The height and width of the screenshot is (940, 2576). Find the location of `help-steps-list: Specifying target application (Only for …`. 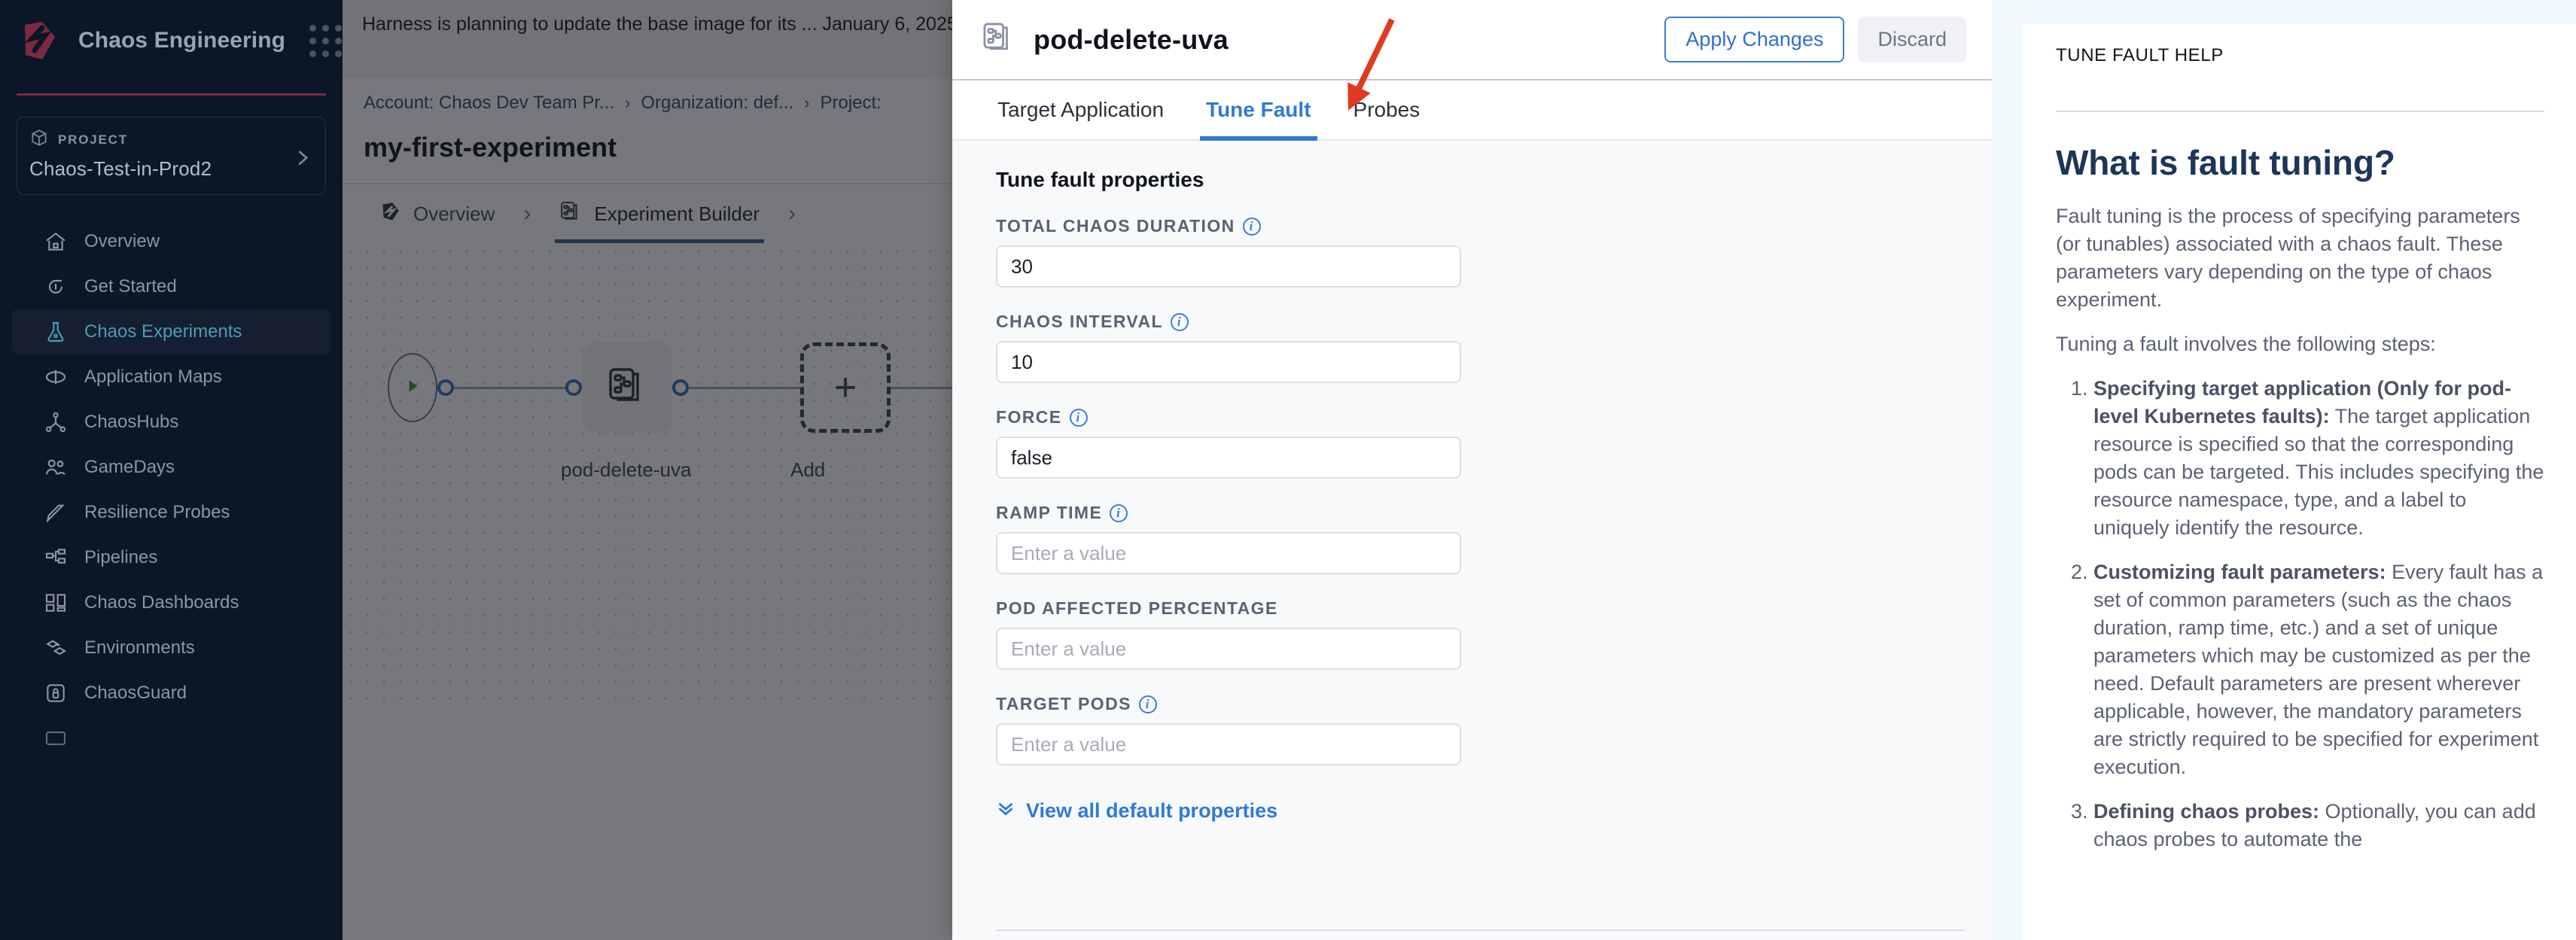

help-steps-list: Specifying target application (Only for … is located at coordinates (2300, 614).